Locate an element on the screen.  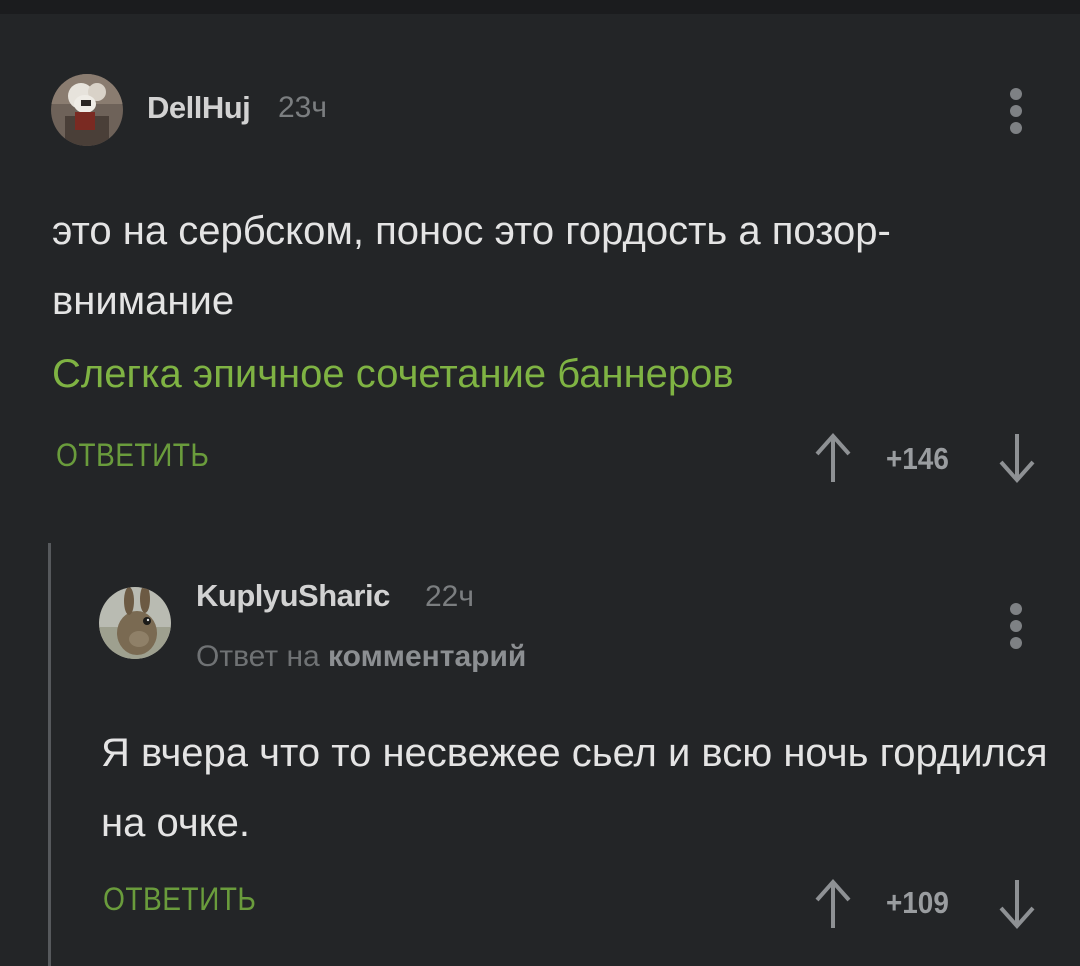
username: DellHuj is located at coordinates (199, 108).